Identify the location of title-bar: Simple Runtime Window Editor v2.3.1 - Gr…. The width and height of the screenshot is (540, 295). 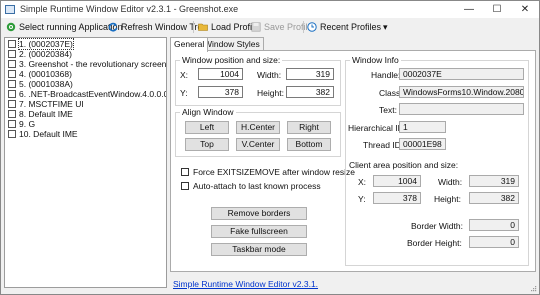
(270, 9).